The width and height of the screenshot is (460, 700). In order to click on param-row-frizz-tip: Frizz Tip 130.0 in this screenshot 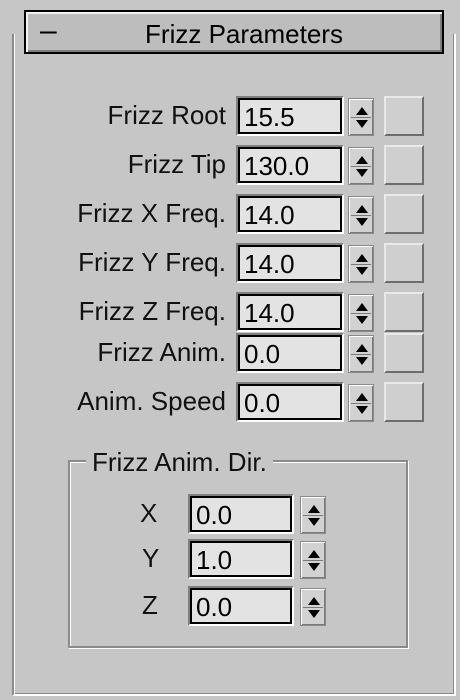, I will do `click(230, 167)`.